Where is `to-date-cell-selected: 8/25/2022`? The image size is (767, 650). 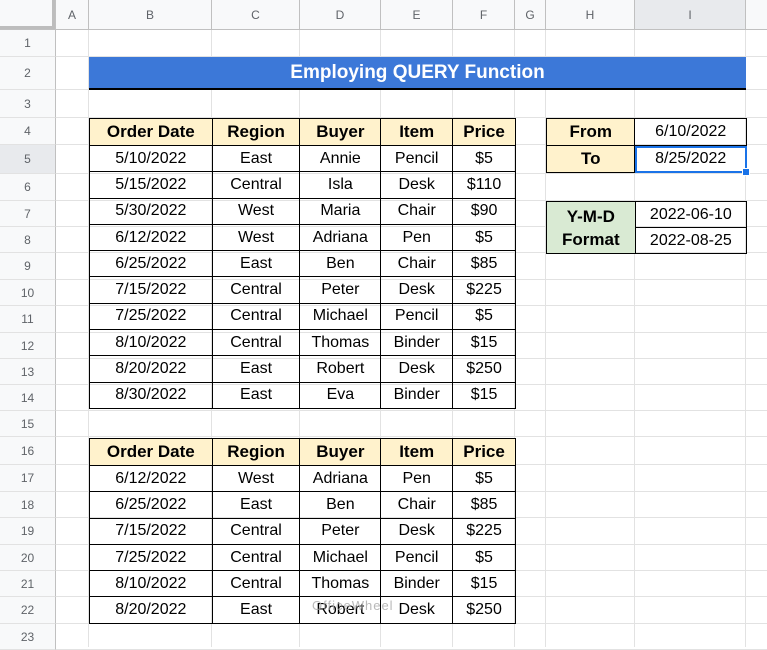
to-date-cell-selected: 8/25/2022 is located at coordinates (692, 160).